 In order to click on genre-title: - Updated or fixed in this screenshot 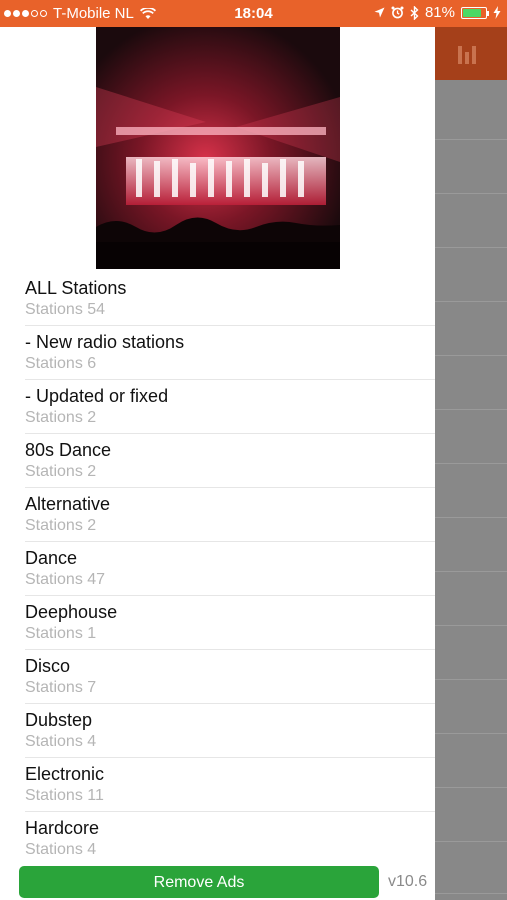, I will do `click(97, 396)`.